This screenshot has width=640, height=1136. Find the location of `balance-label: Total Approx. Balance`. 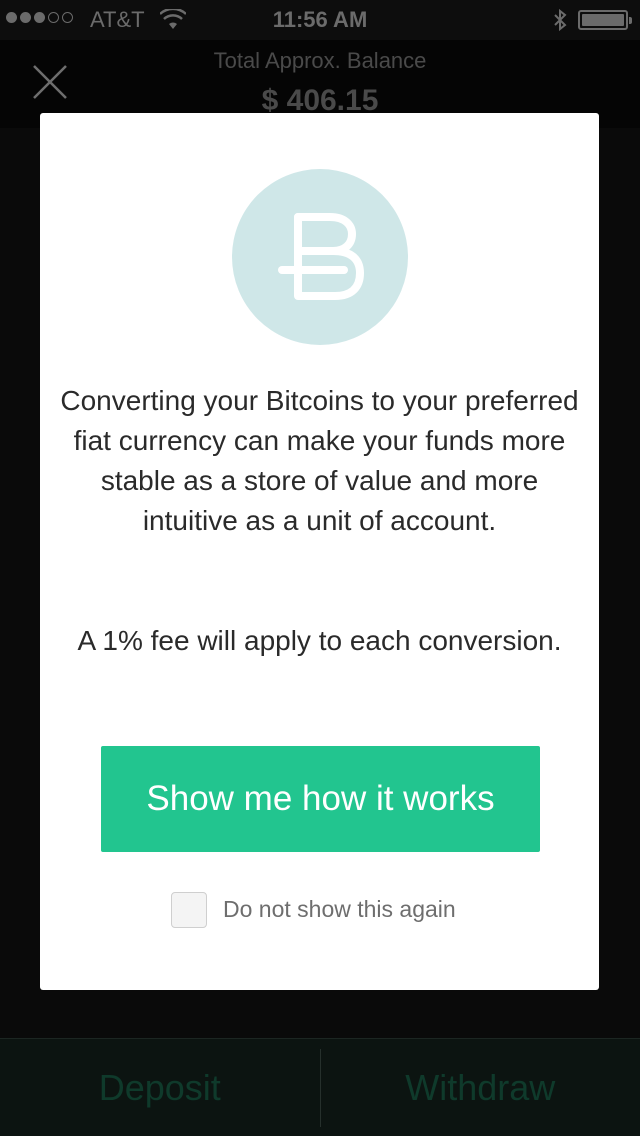

balance-label: Total Approx. Balance is located at coordinates (320, 60).